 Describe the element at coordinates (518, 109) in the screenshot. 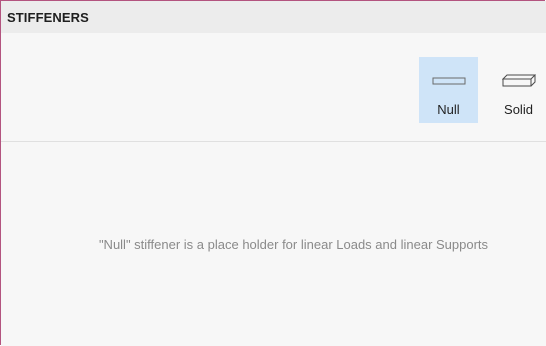

I see `solid-option-label: Solid` at that location.